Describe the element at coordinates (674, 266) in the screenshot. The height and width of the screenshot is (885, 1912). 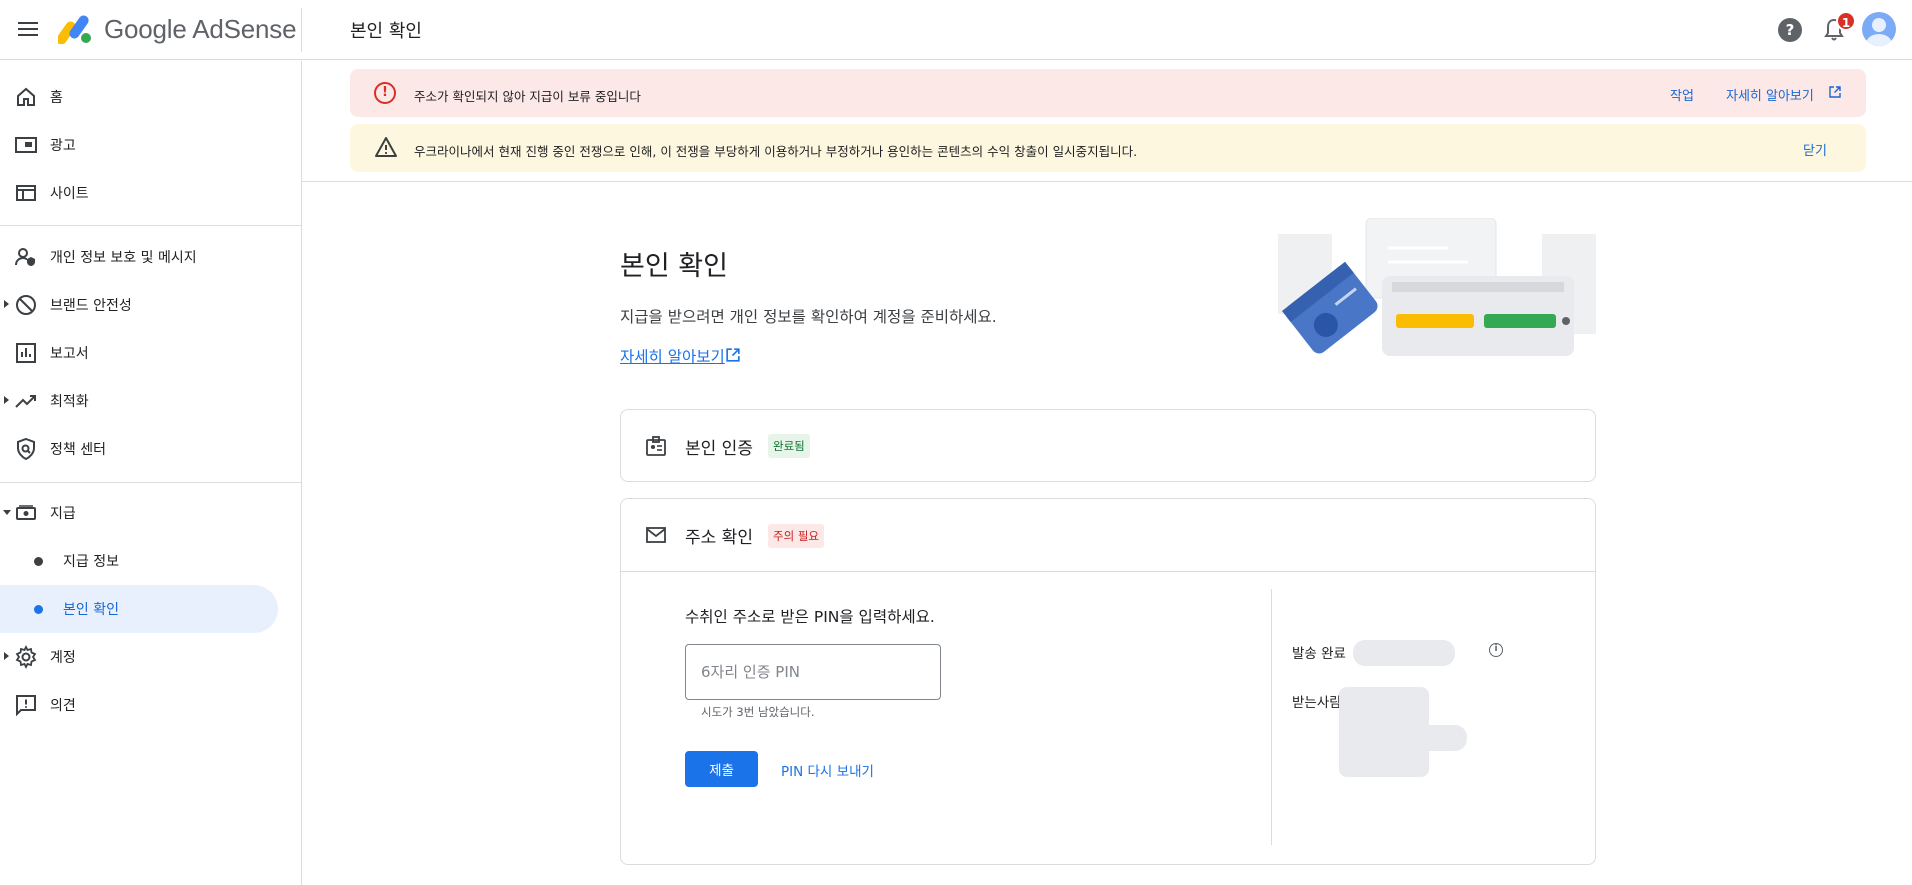
I see `page-title: 본인 확인` at that location.